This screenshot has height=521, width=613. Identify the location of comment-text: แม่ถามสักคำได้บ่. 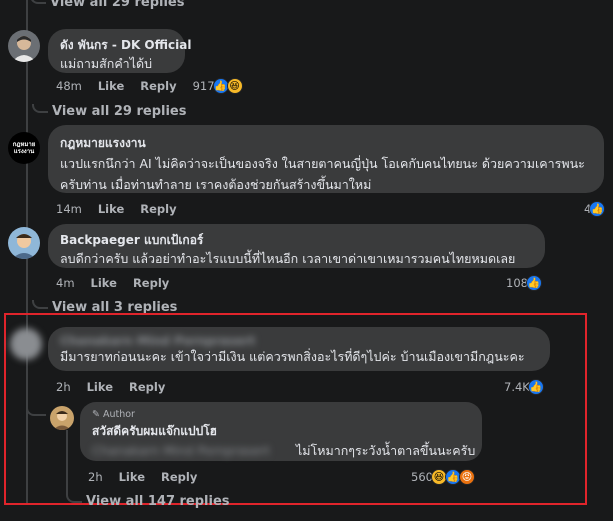
(106, 63).